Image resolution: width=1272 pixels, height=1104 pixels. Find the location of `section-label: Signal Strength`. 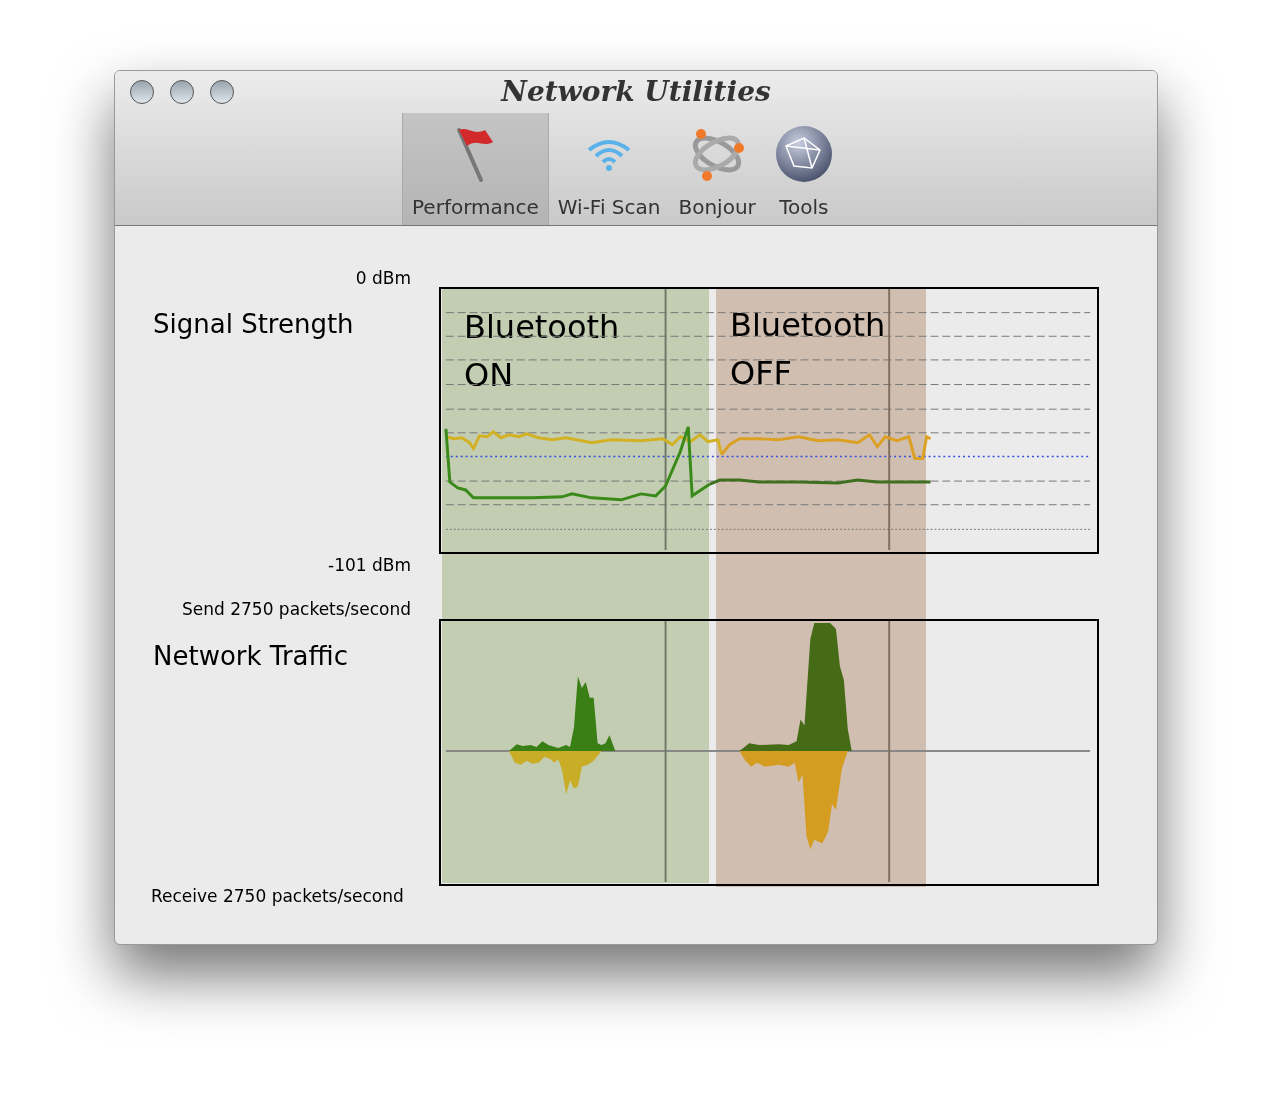

section-label: Signal Strength is located at coordinates (254, 324).